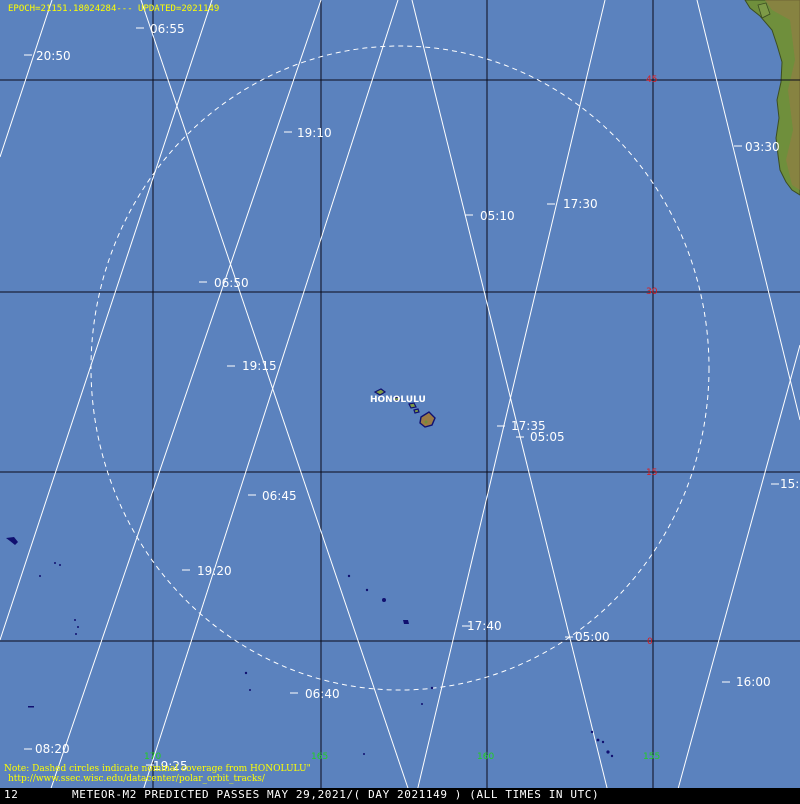  What do you see at coordinates (650, 642) in the screenshot?
I see `latitude-label: 0` at bounding box center [650, 642].